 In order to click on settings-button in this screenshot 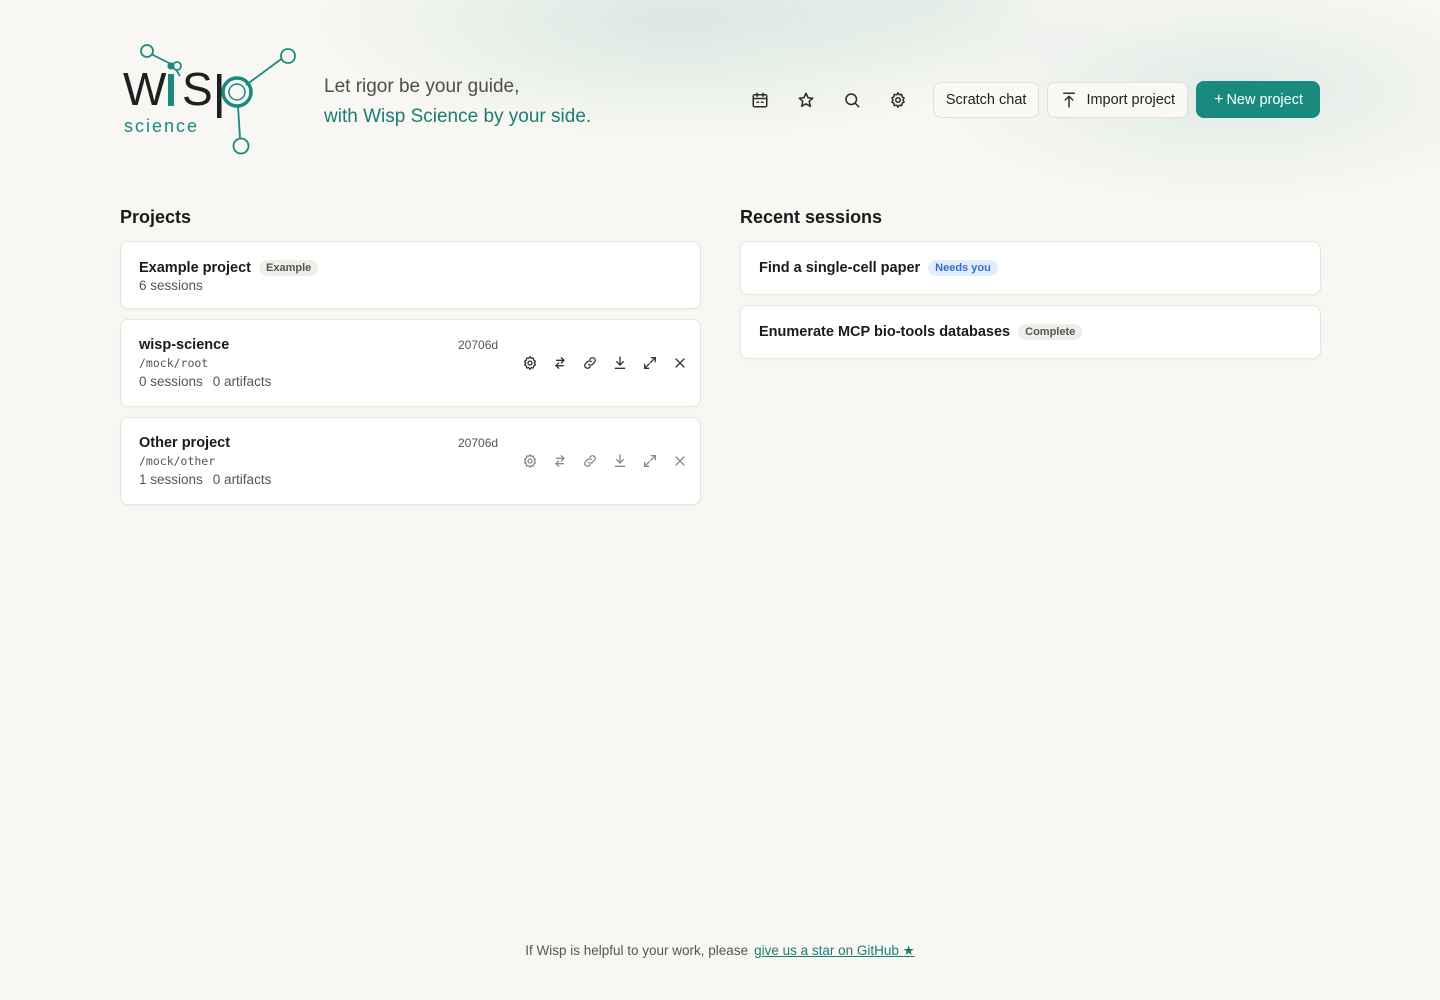, I will do `click(898, 100)`.